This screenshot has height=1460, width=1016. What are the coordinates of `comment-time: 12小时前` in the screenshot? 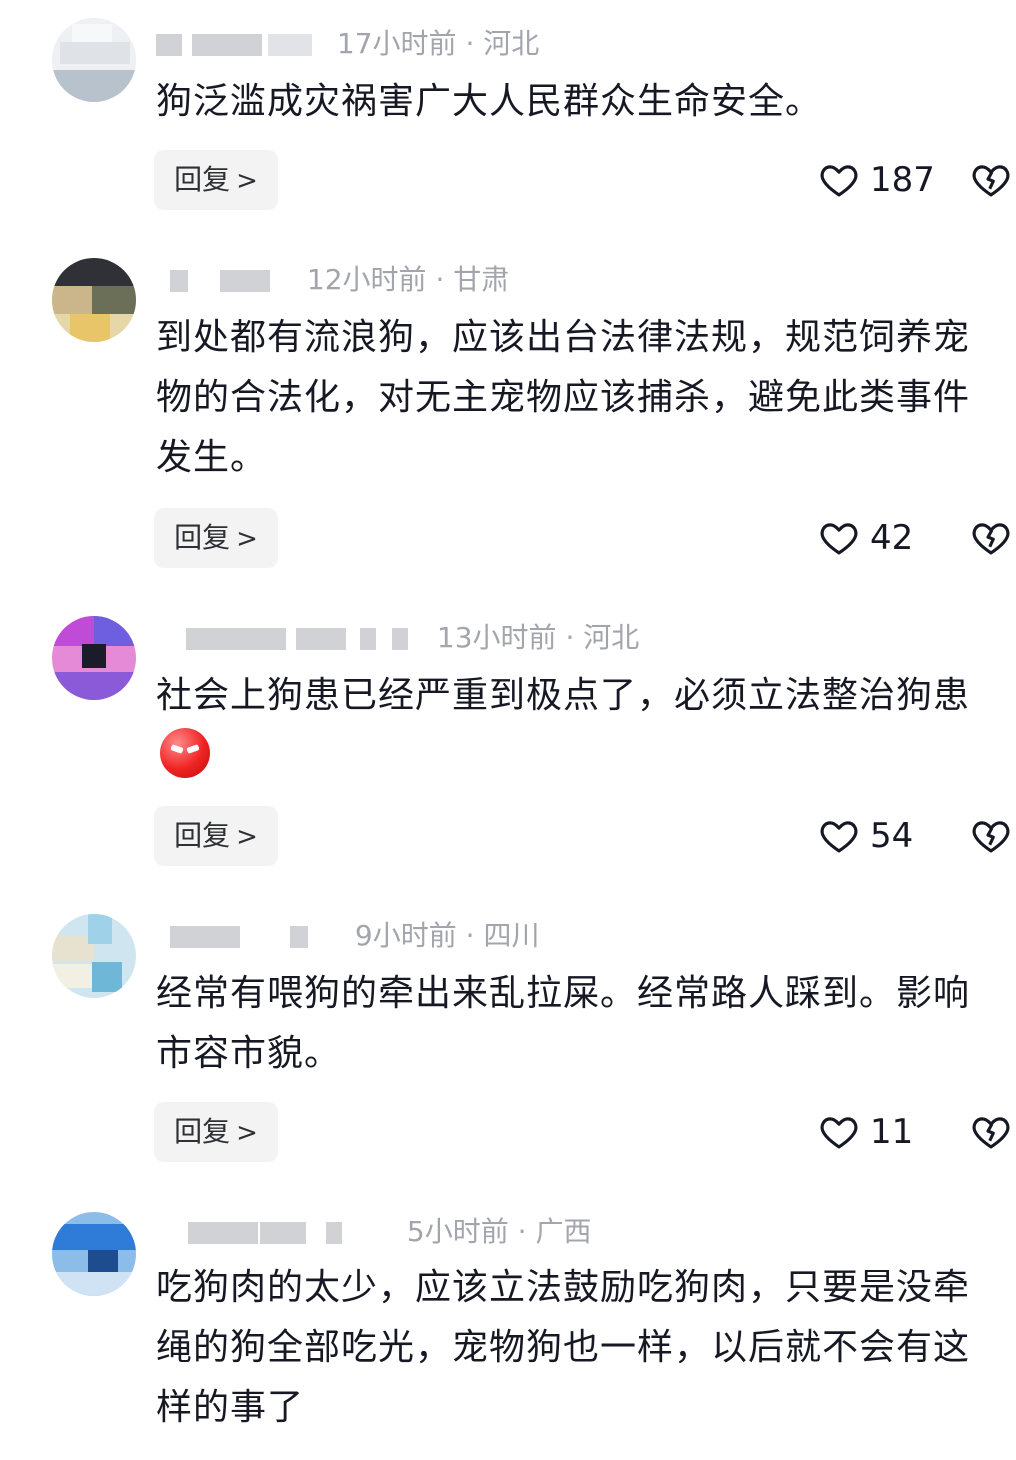 It's located at (366, 279).